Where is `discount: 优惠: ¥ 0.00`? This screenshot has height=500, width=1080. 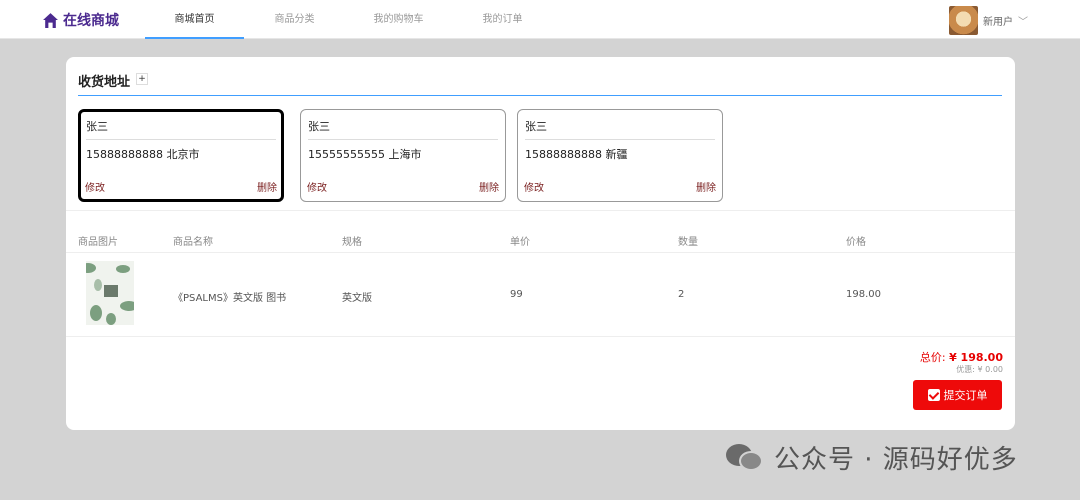
discount: 优惠: ¥ 0.00 is located at coordinates (979, 369).